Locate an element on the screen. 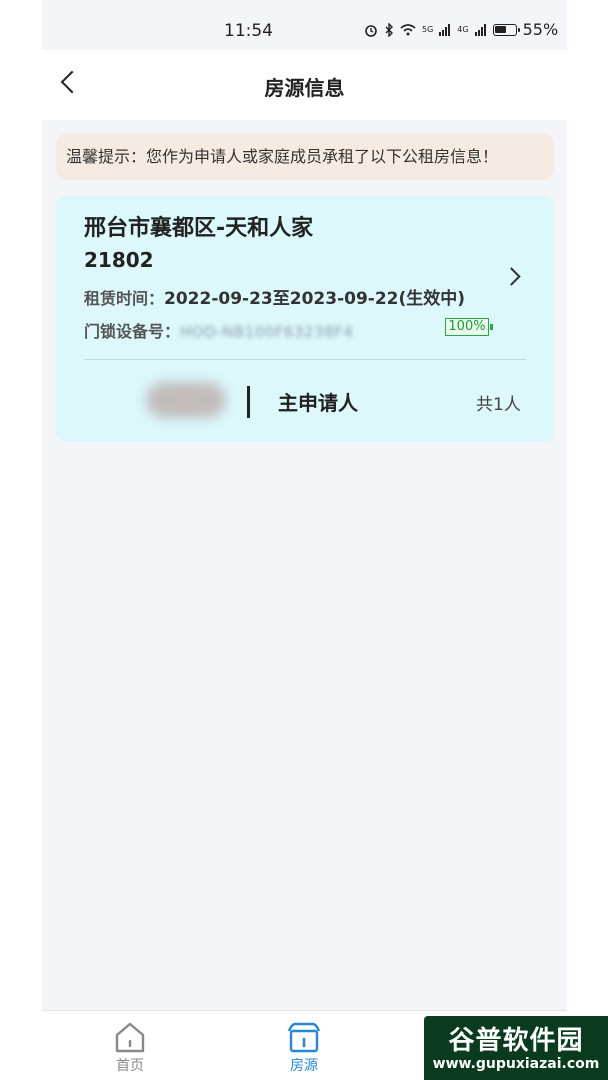  chevron-right-icon is located at coordinates (511, 276).